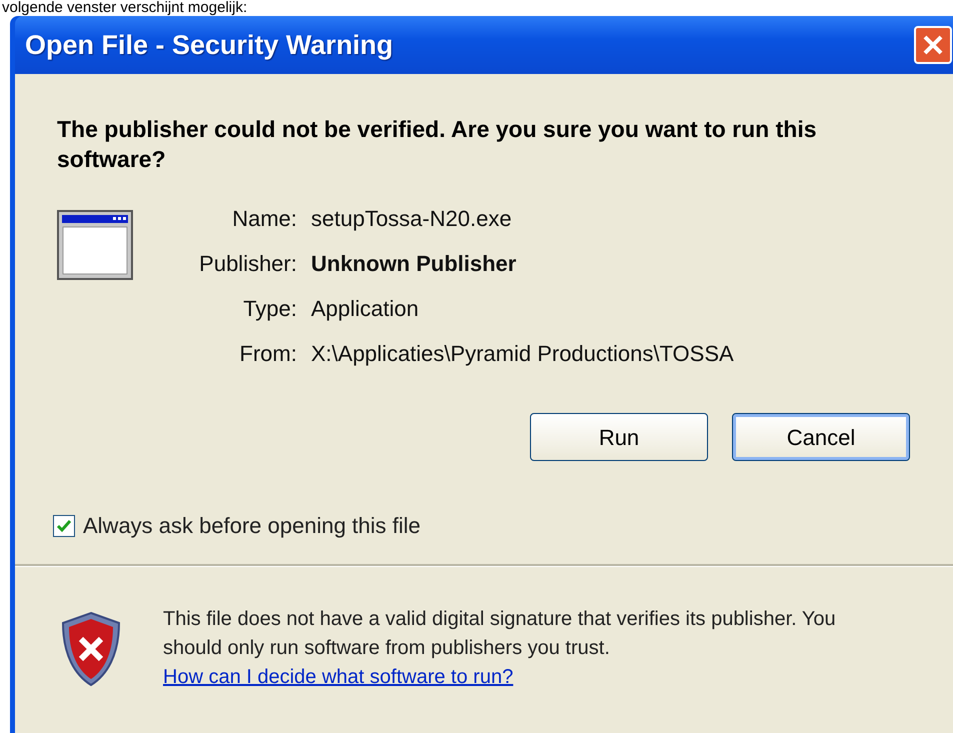 The image size is (953, 733). Describe the element at coordinates (821, 437) in the screenshot. I see `cancel-button: Cancel` at that location.